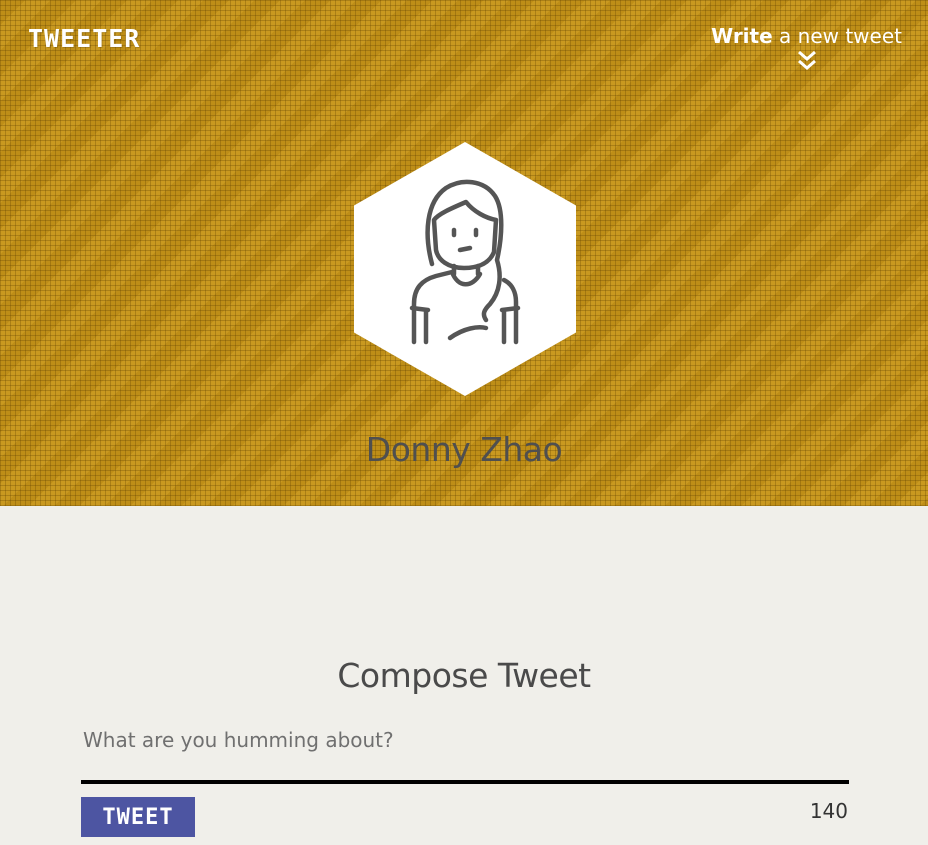 The image size is (928, 845). Describe the element at coordinates (806, 60) in the screenshot. I see `double-chevron-down-icon` at that location.